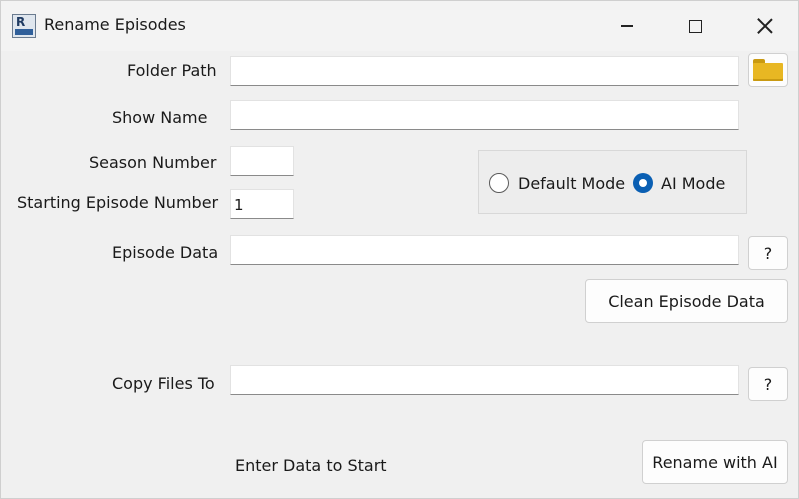 The height and width of the screenshot is (499, 799). Describe the element at coordinates (262, 161) in the screenshot. I see `season-number-input` at that location.